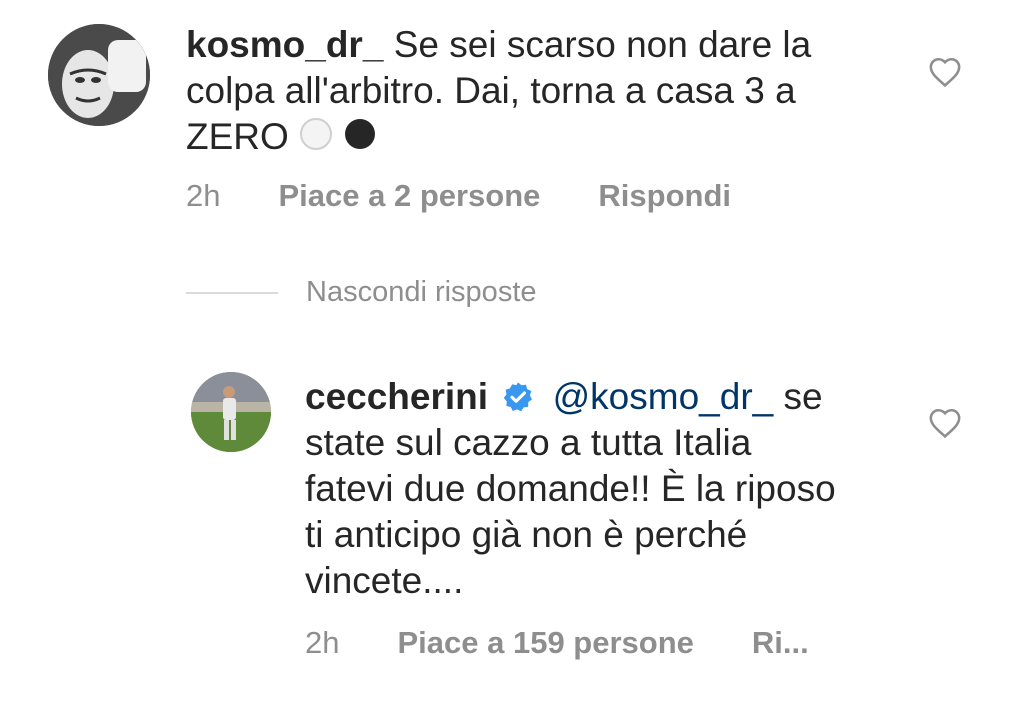 This screenshot has width=1024, height=710. Describe the element at coordinates (602, 44) in the screenshot. I see `comment-text-line-1: Se sei scarso non dare la` at that location.